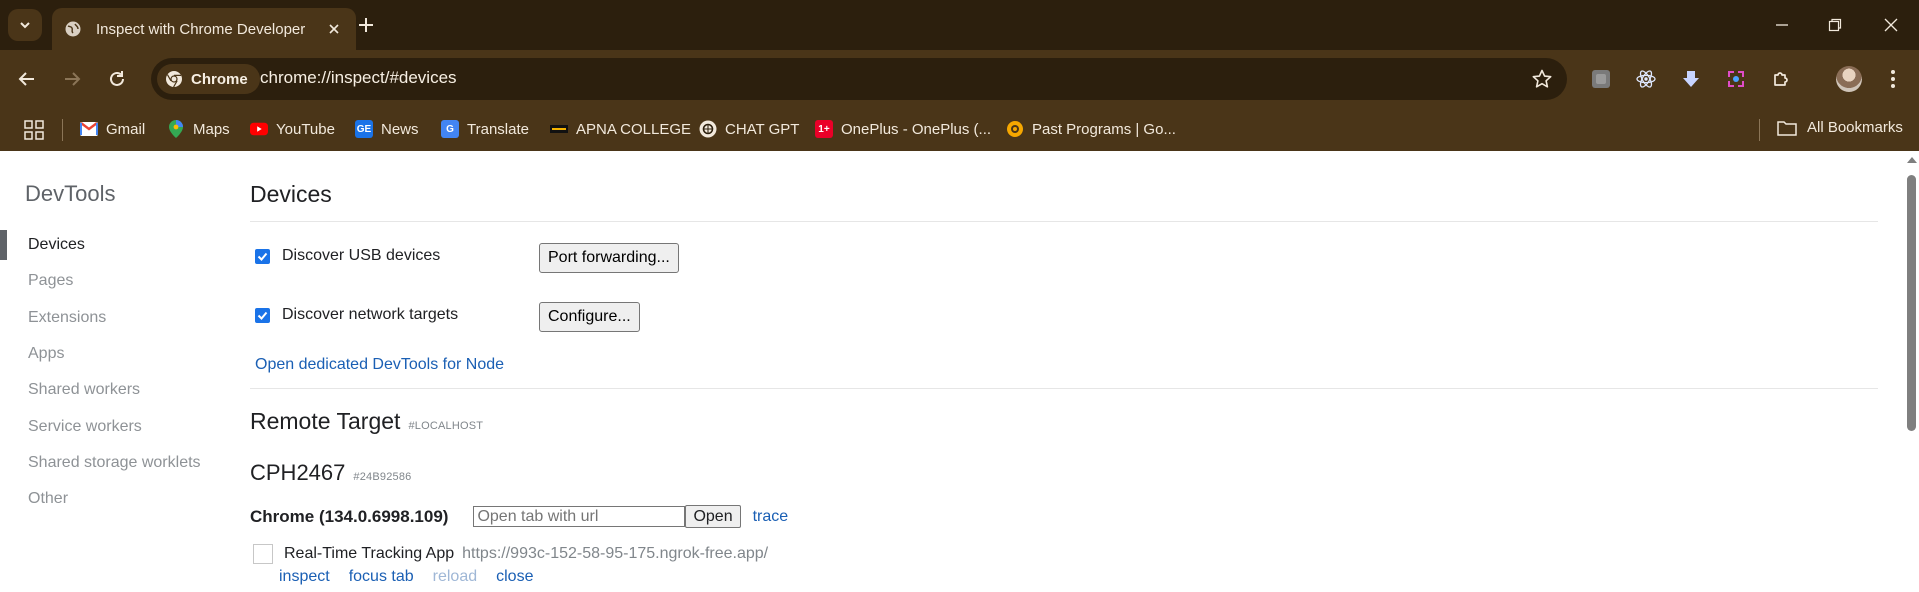 Image resolution: width=1919 pixels, height=592 pixels. I want to click on inspect-link: inspect, so click(304, 577).